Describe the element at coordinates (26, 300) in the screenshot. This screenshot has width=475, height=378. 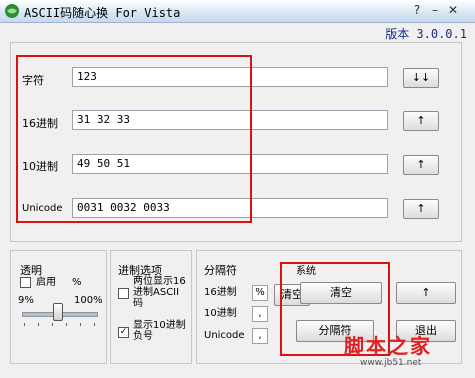
I see `slider-min-label: 9%` at that location.